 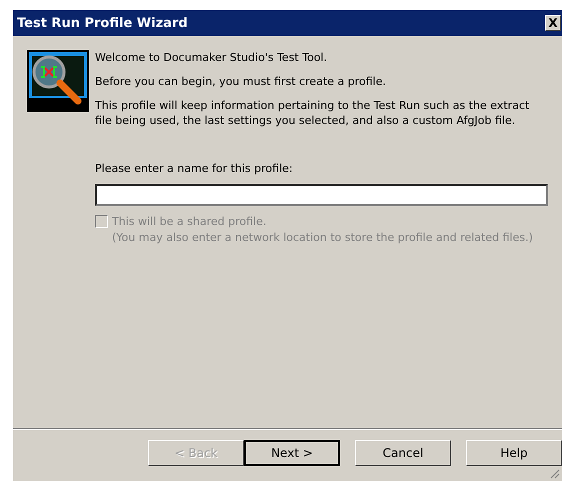 What do you see at coordinates (321, 195) in the screenshot?
I see `name-input-field` at bounding box center [321, 195].